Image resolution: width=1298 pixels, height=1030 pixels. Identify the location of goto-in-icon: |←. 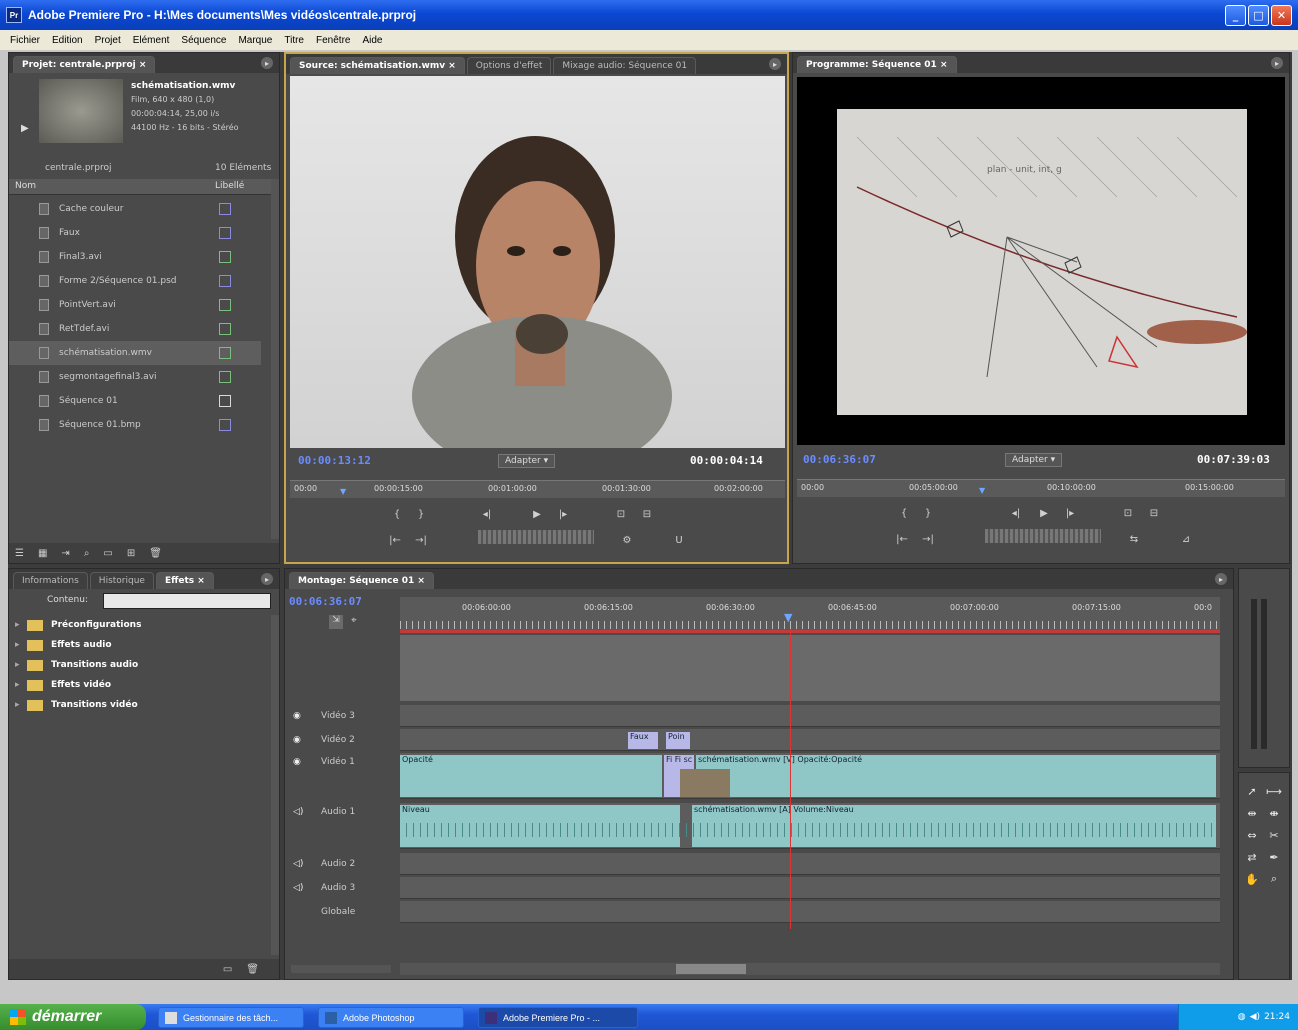
(395, 540).